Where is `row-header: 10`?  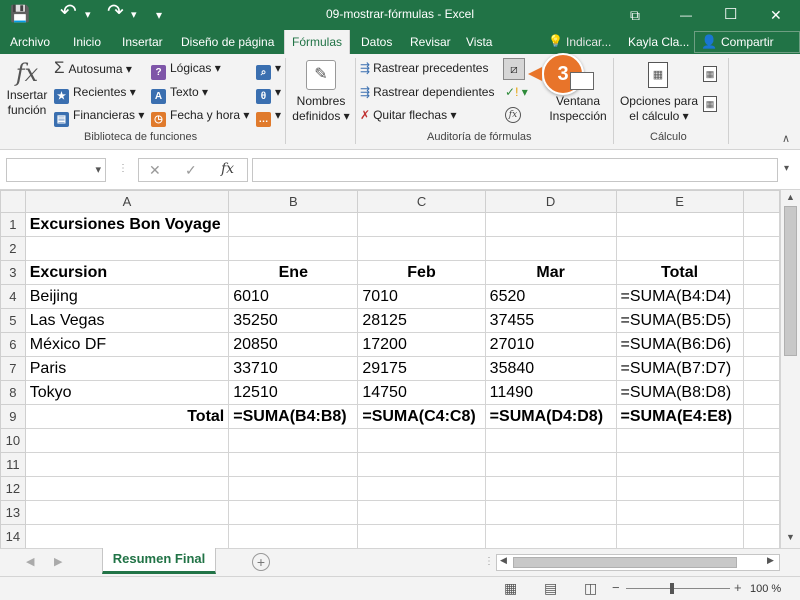 row-header: 10 is located at coordinates (13, 440).